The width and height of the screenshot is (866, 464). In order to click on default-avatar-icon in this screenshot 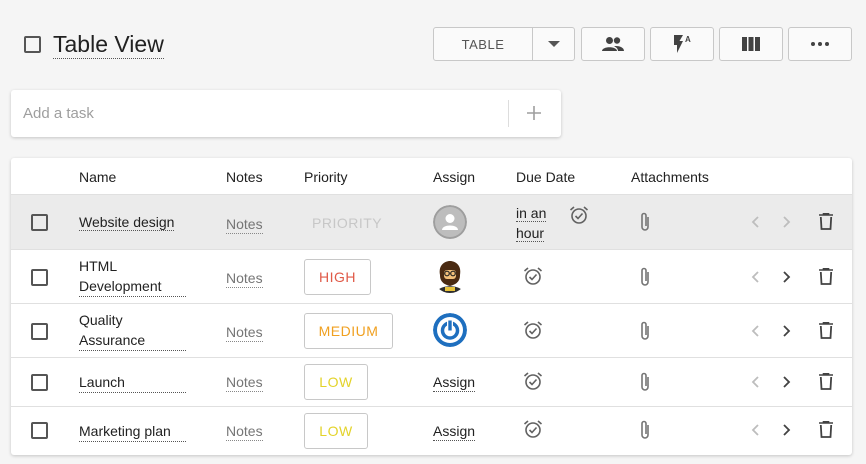, I will do `click(450, 222)`.